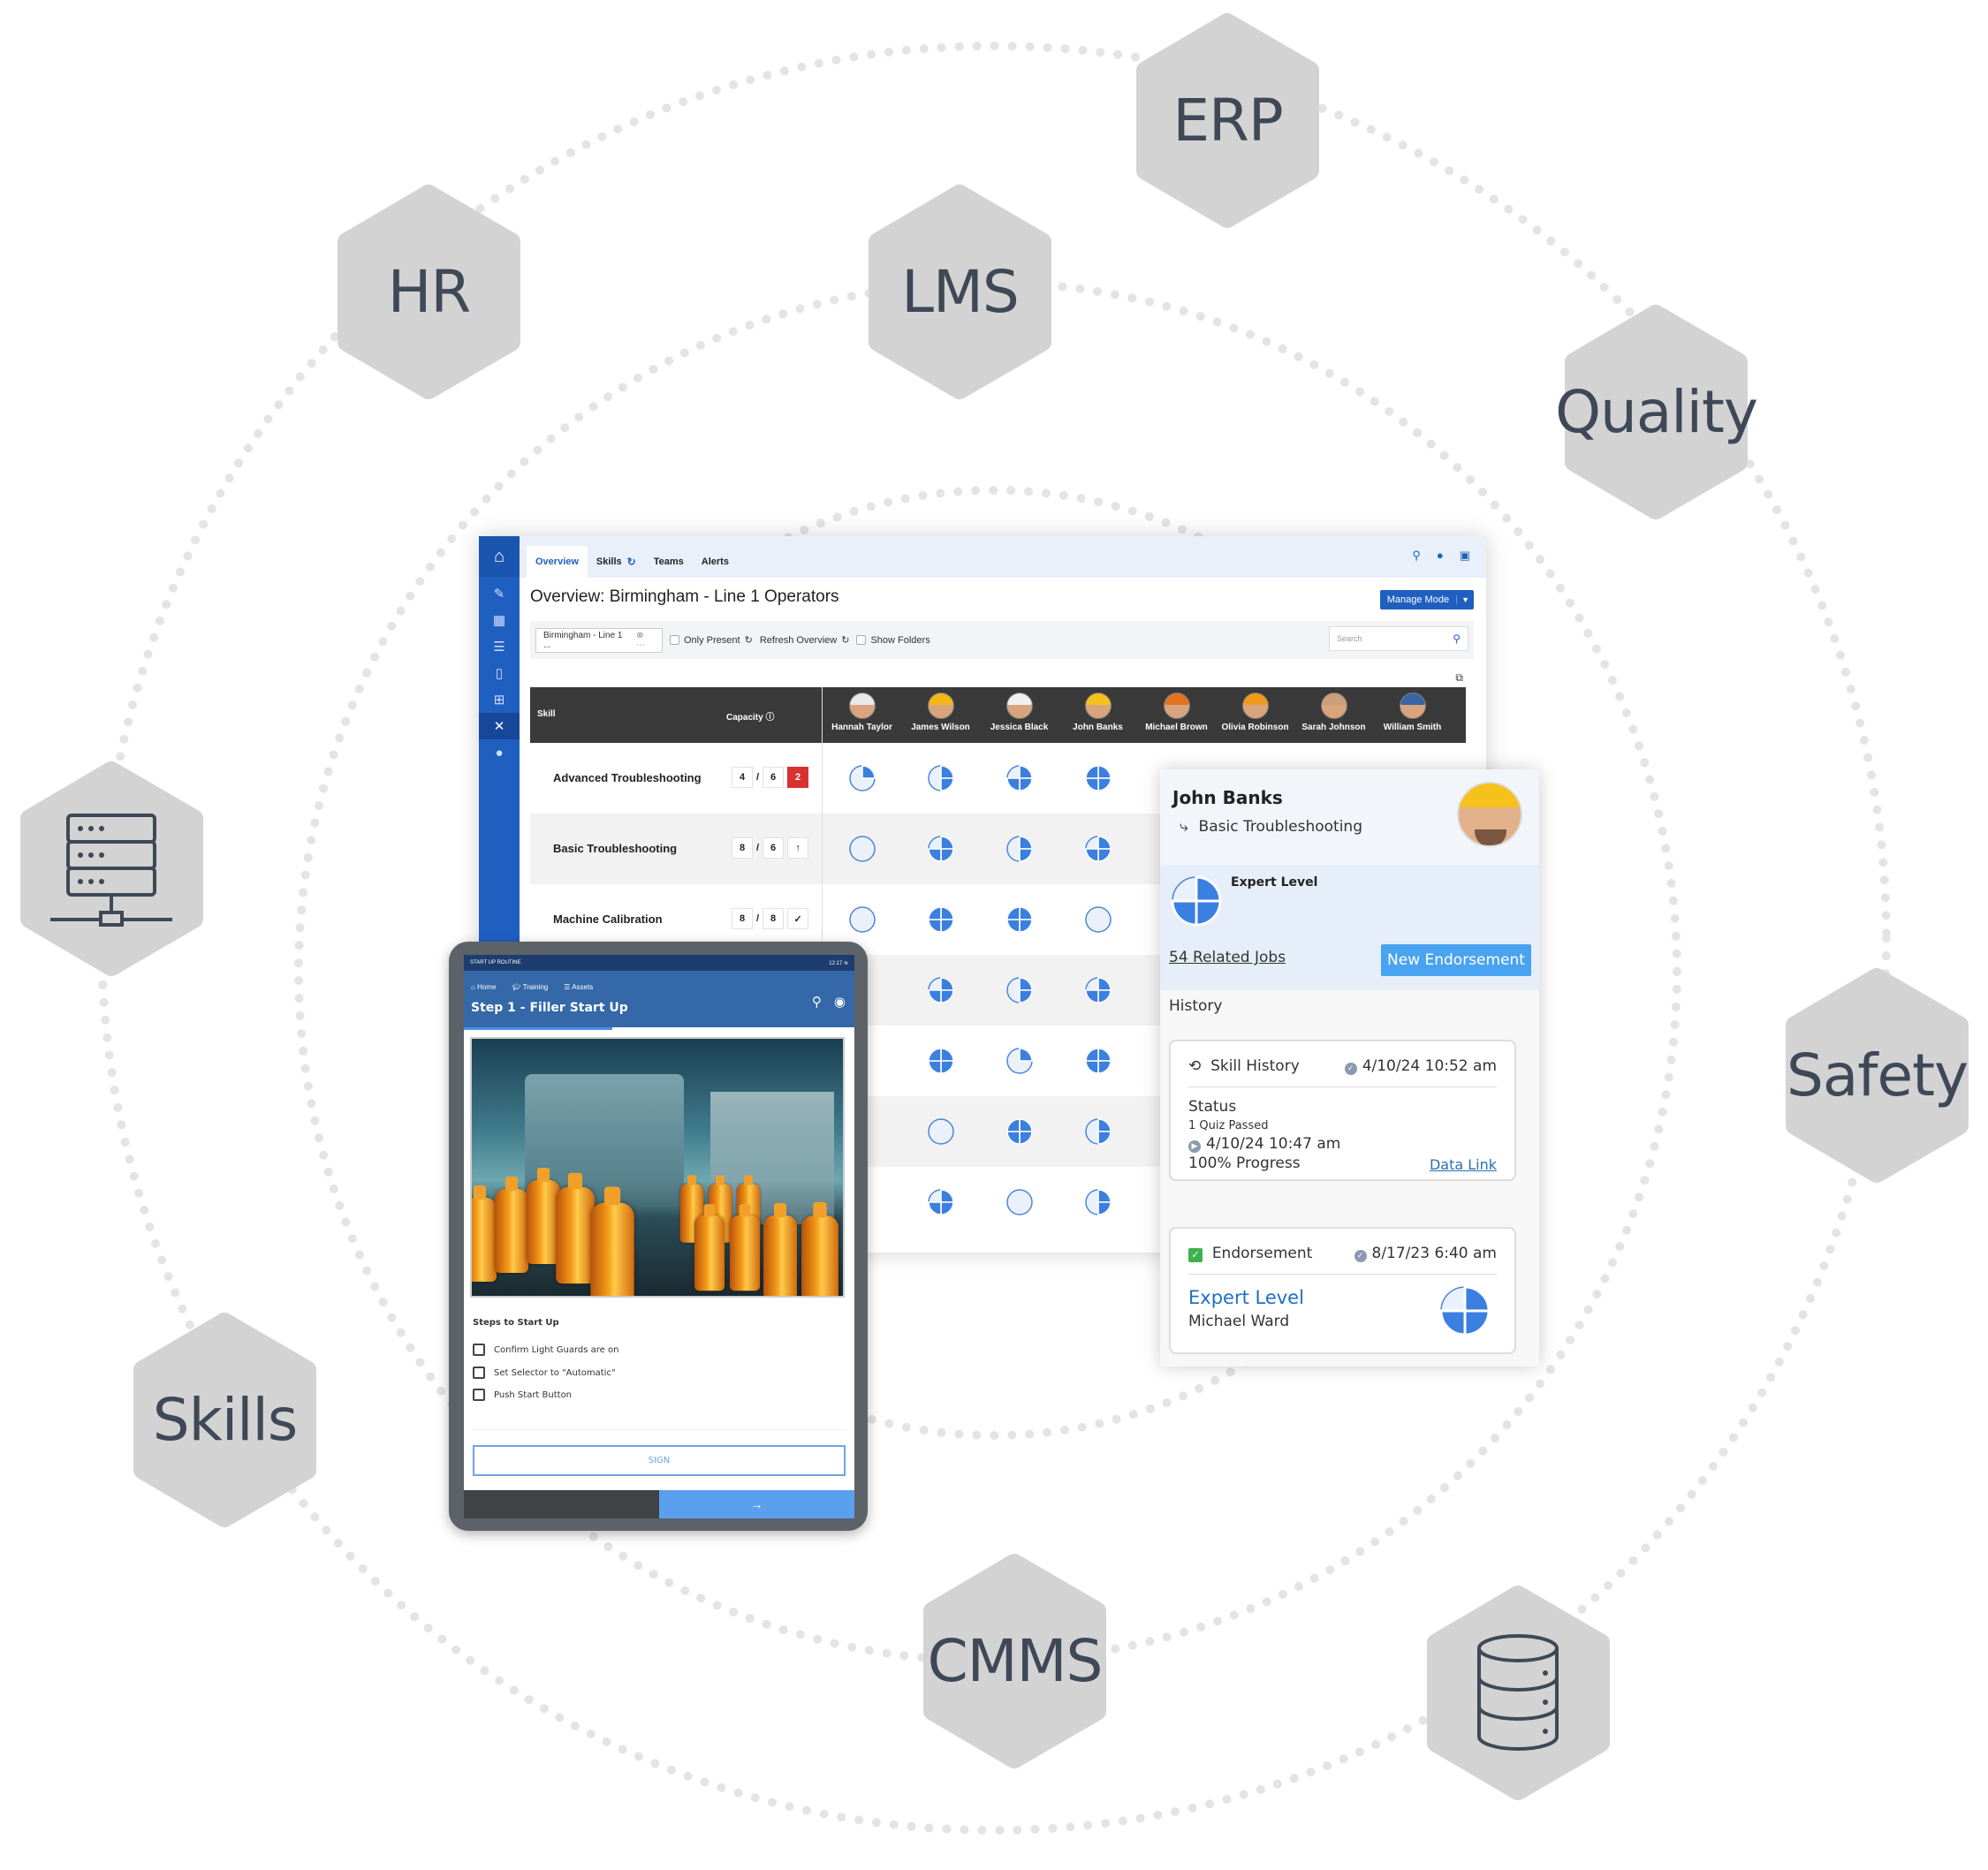 The image size is (1988, 1870). Describe the element at coordinates (805, 640) in the screenshot. I see `refresh-overview-button: Refresh Overview ↻` at that location.